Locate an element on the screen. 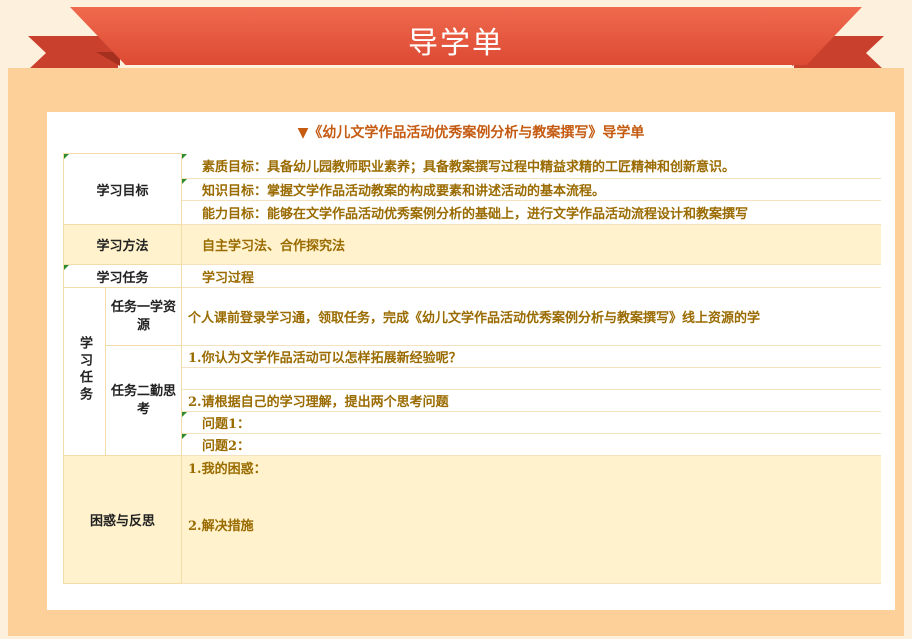 This screenshot has height=639, width=912. task2-blank-row is located at coordinates (472, 378).